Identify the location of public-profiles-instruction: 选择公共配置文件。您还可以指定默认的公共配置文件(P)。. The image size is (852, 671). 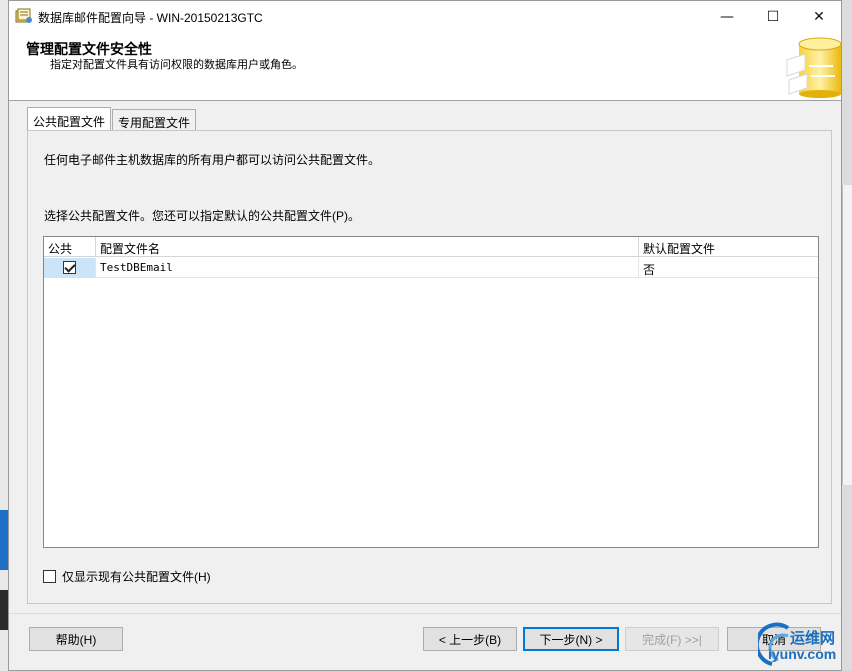
(202, 216).